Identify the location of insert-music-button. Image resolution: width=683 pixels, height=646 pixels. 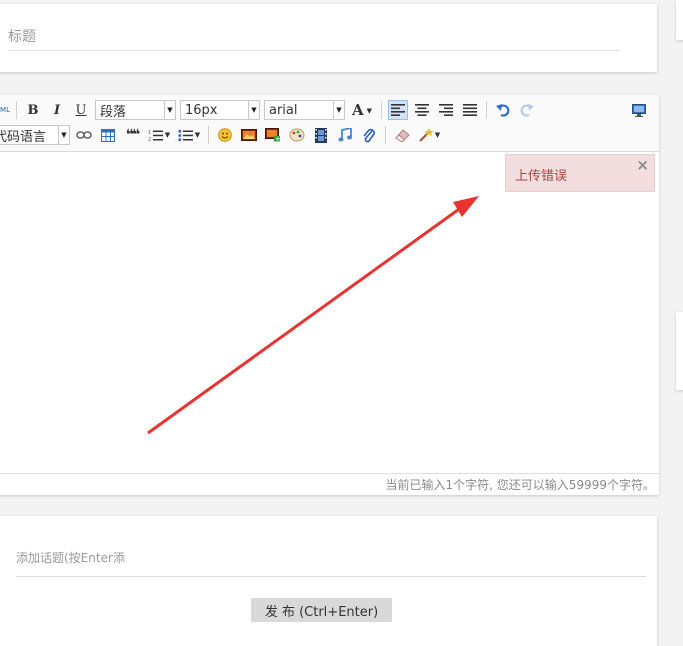
(345, 135).